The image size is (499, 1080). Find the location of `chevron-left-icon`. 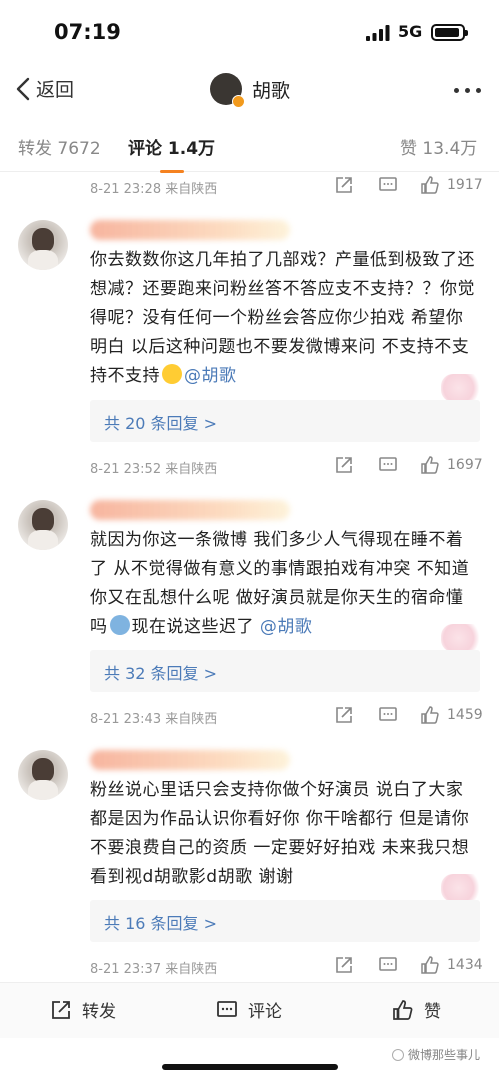

chevron-left-icon is located at coordinates (23, 88).